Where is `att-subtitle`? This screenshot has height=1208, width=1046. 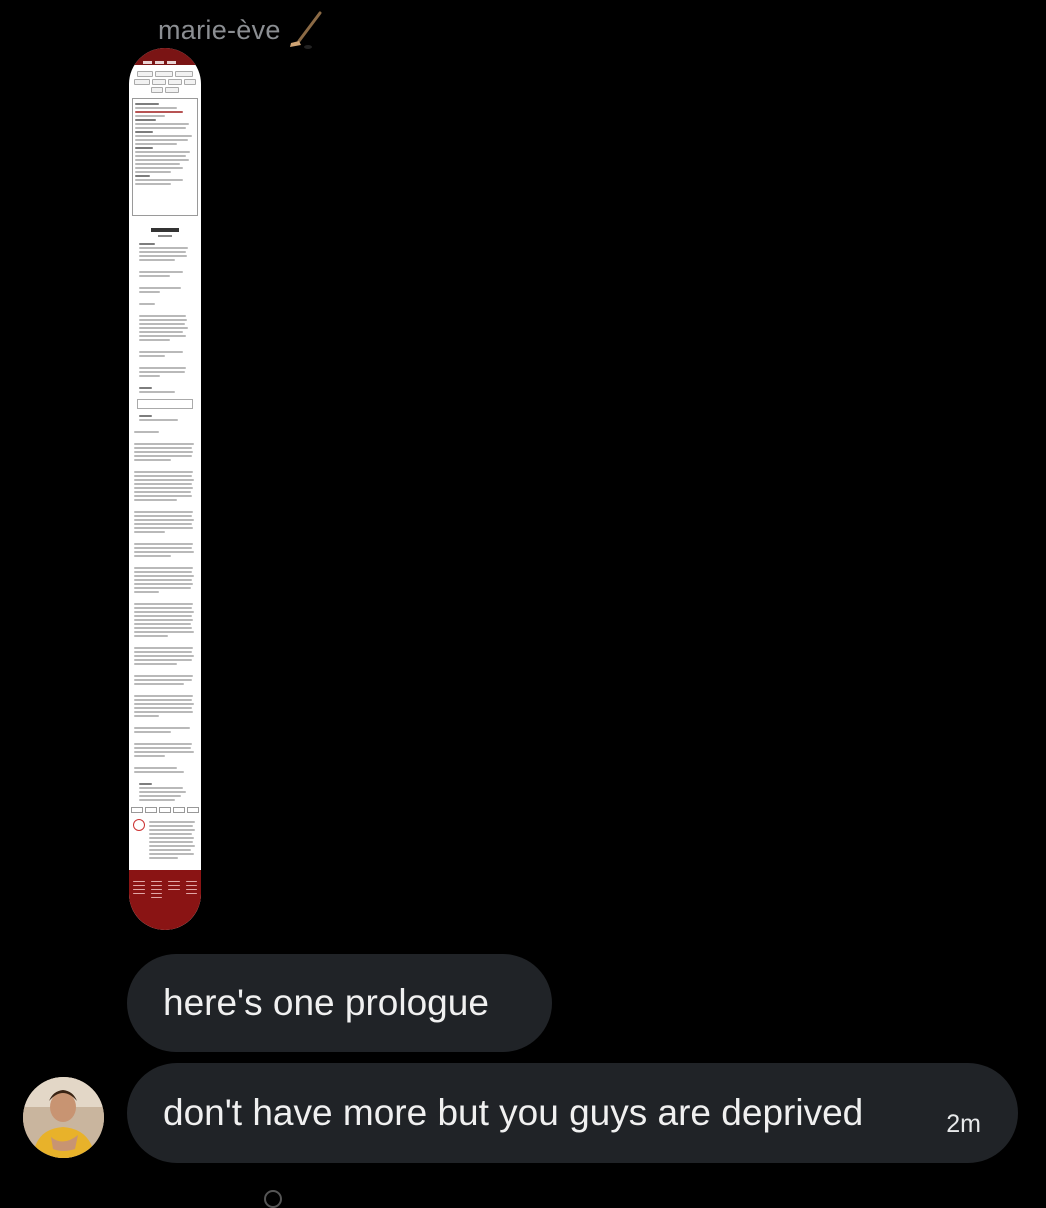 att-subtitle is located at coordinates (165, 236).